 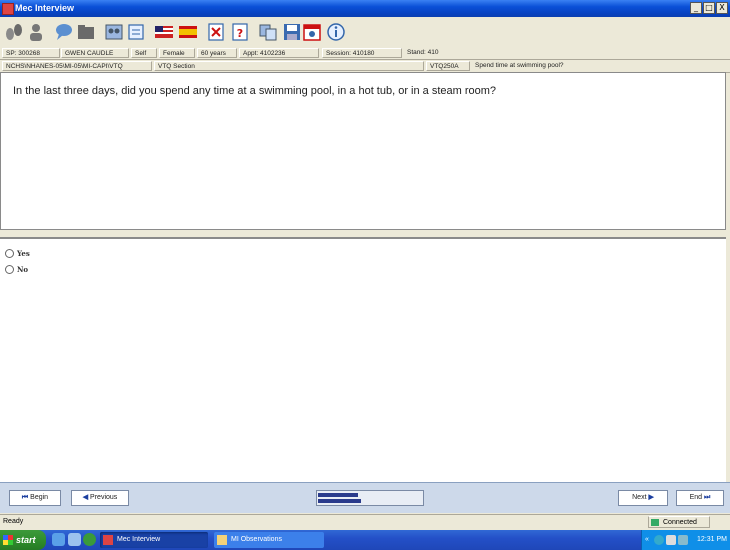 I want to click on calendar-icon, so click(x=312, y=32).